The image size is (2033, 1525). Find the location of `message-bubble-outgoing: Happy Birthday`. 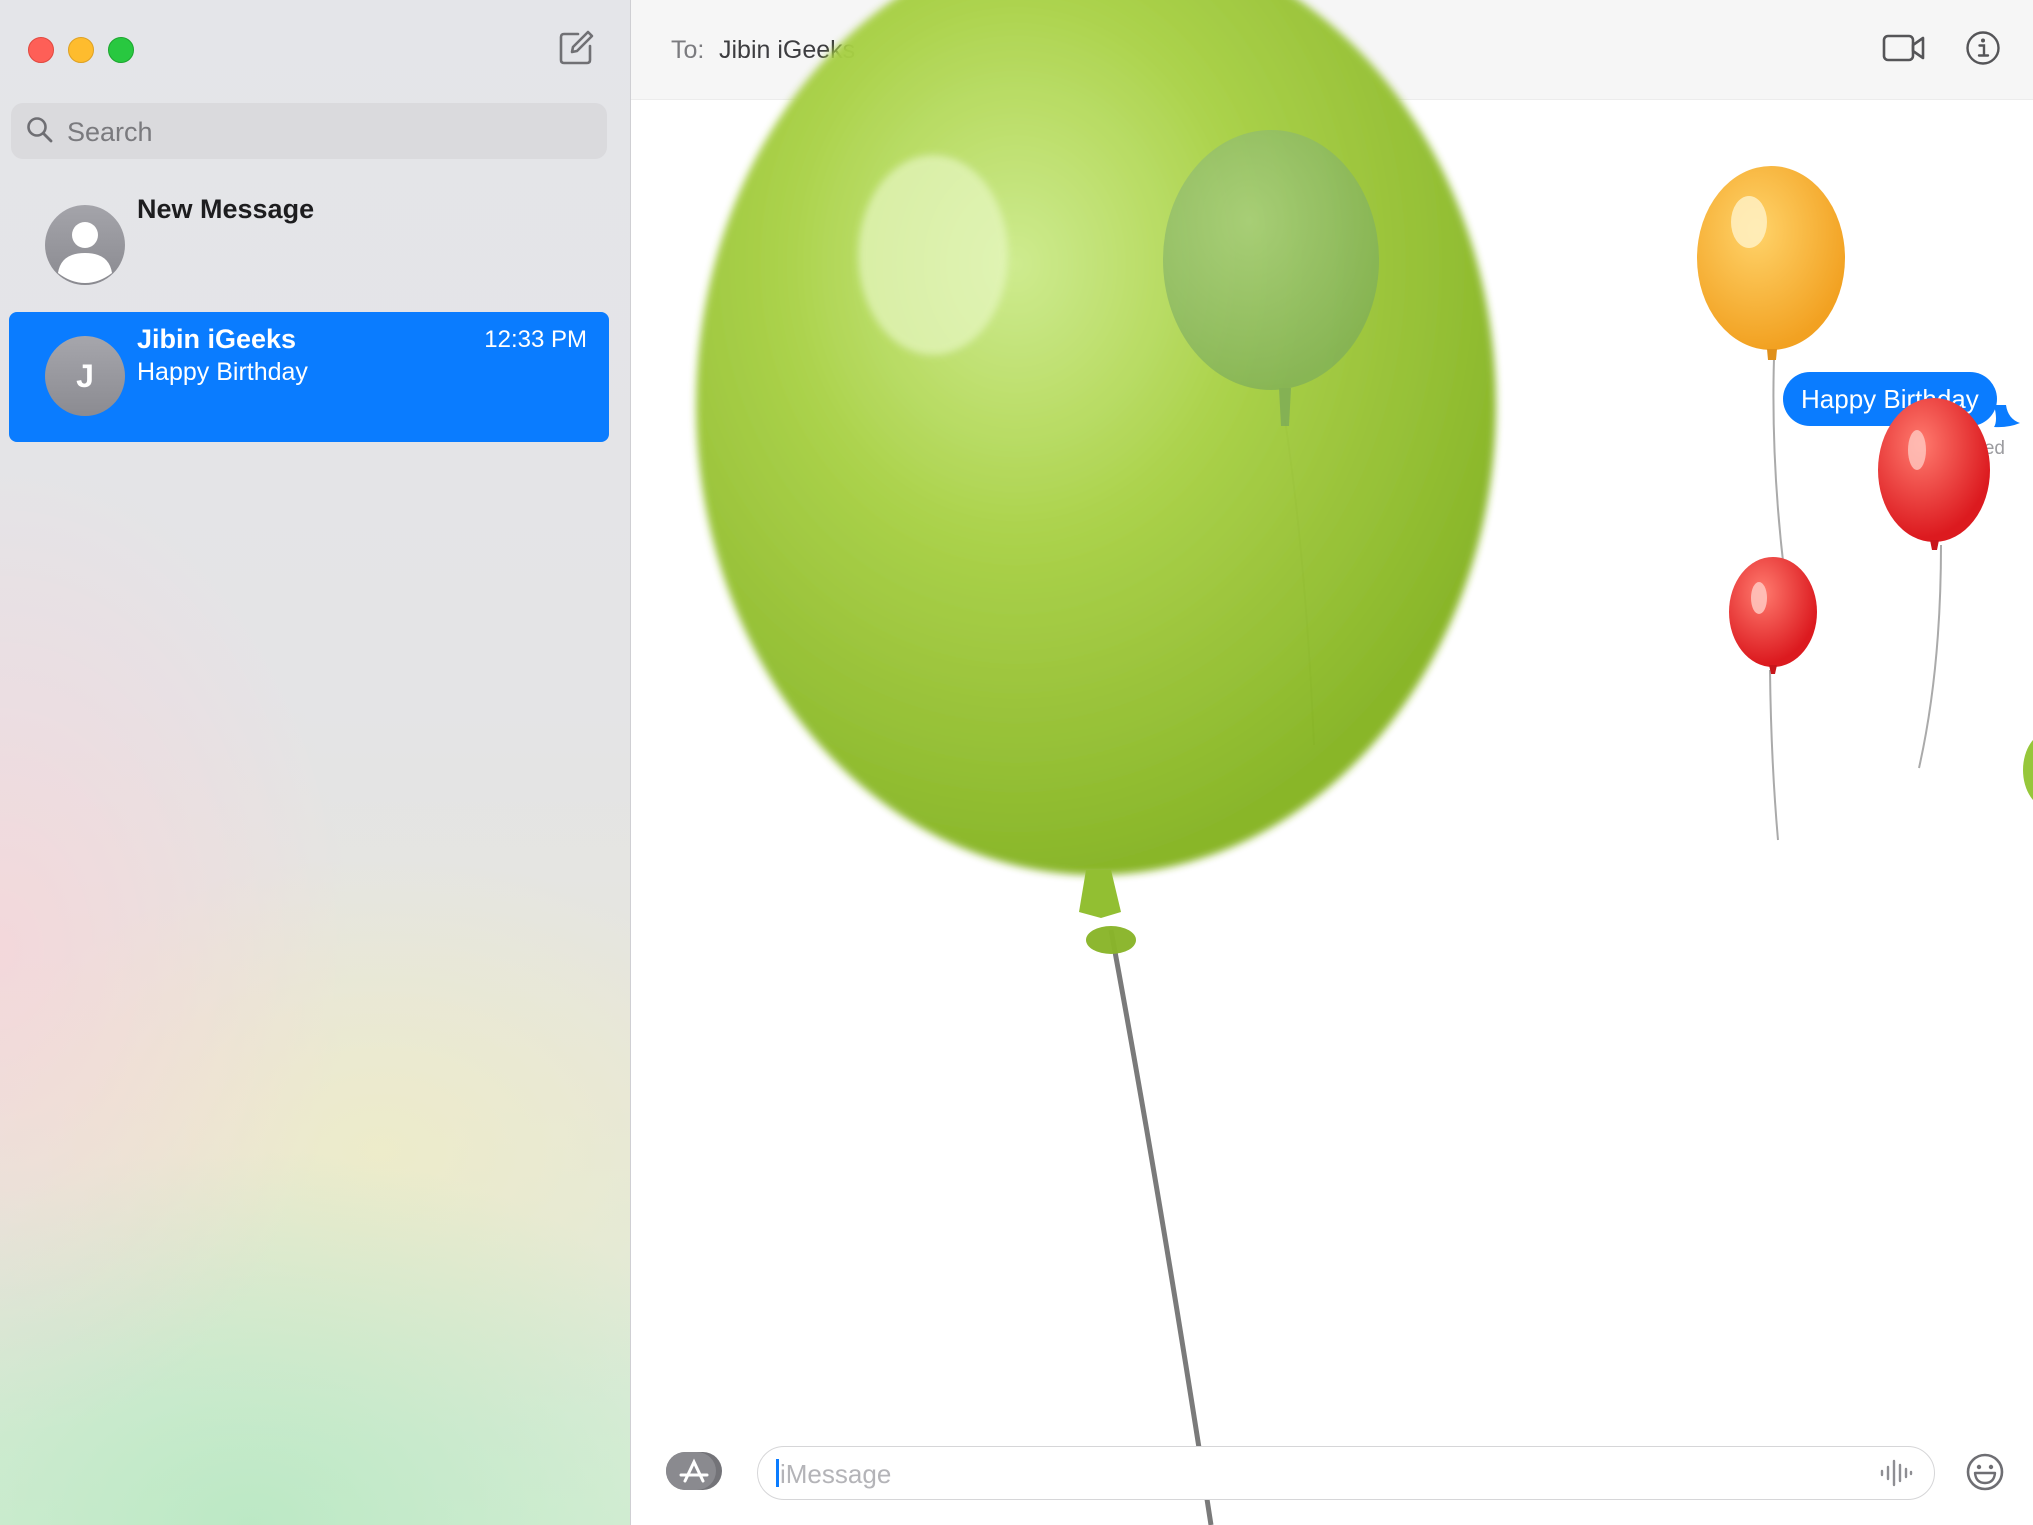

message-bubble-outgoing: Happy Birthday is located at coordinates (1890, 399).